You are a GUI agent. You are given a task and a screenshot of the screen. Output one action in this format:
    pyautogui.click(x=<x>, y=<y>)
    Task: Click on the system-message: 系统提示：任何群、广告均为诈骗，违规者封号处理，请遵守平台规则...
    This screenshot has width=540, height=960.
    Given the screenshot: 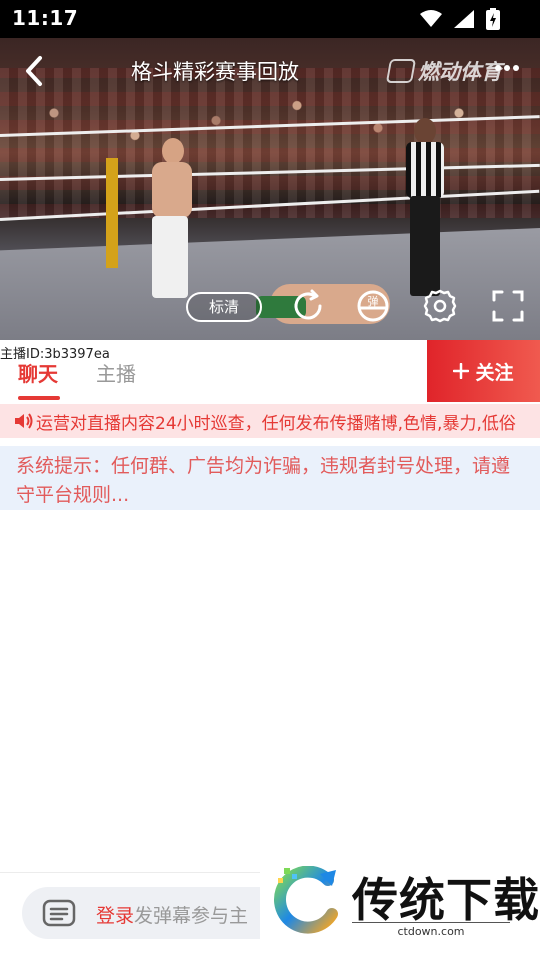 What is the action you would take?
    pyautogui.click(x=270, y=478)
    